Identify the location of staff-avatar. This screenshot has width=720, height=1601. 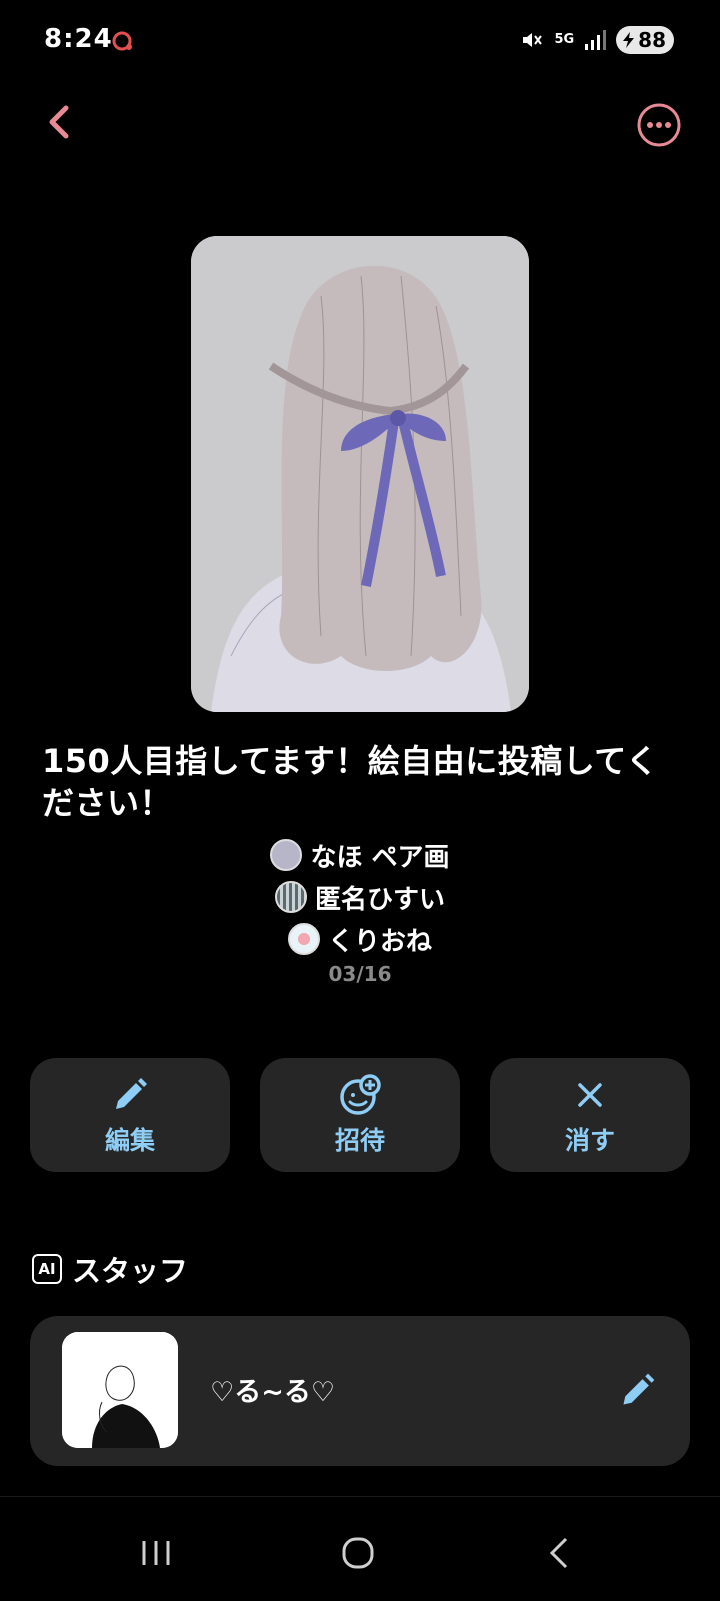
(120, 1390).